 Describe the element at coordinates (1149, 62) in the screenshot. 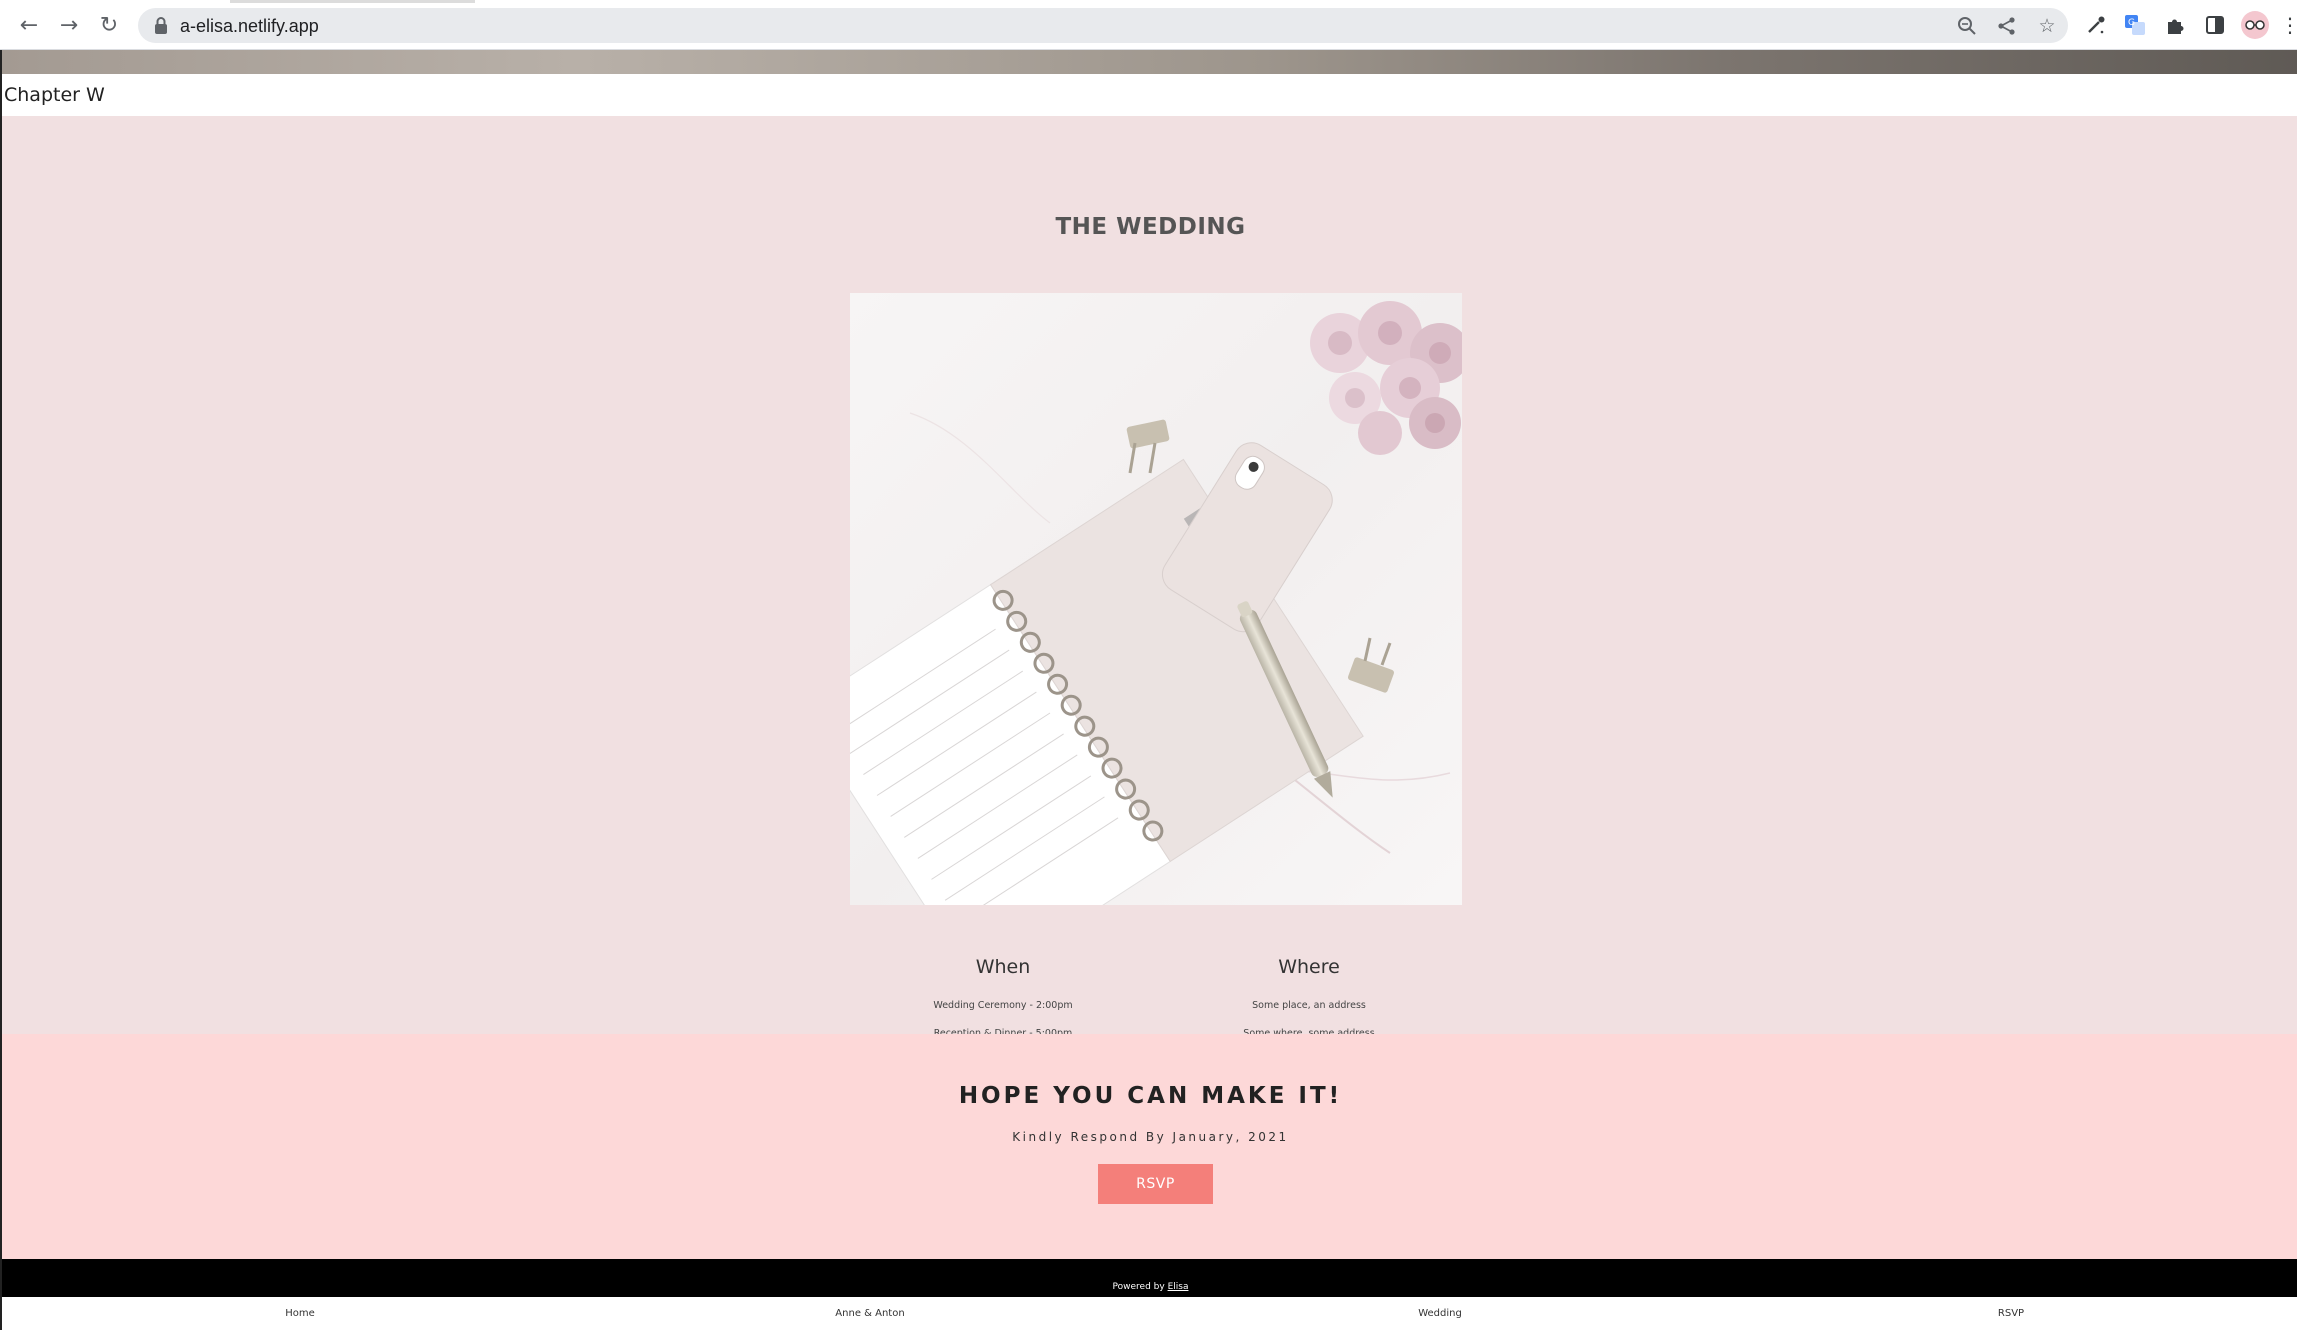

I see `hero-image-strip` at that location.